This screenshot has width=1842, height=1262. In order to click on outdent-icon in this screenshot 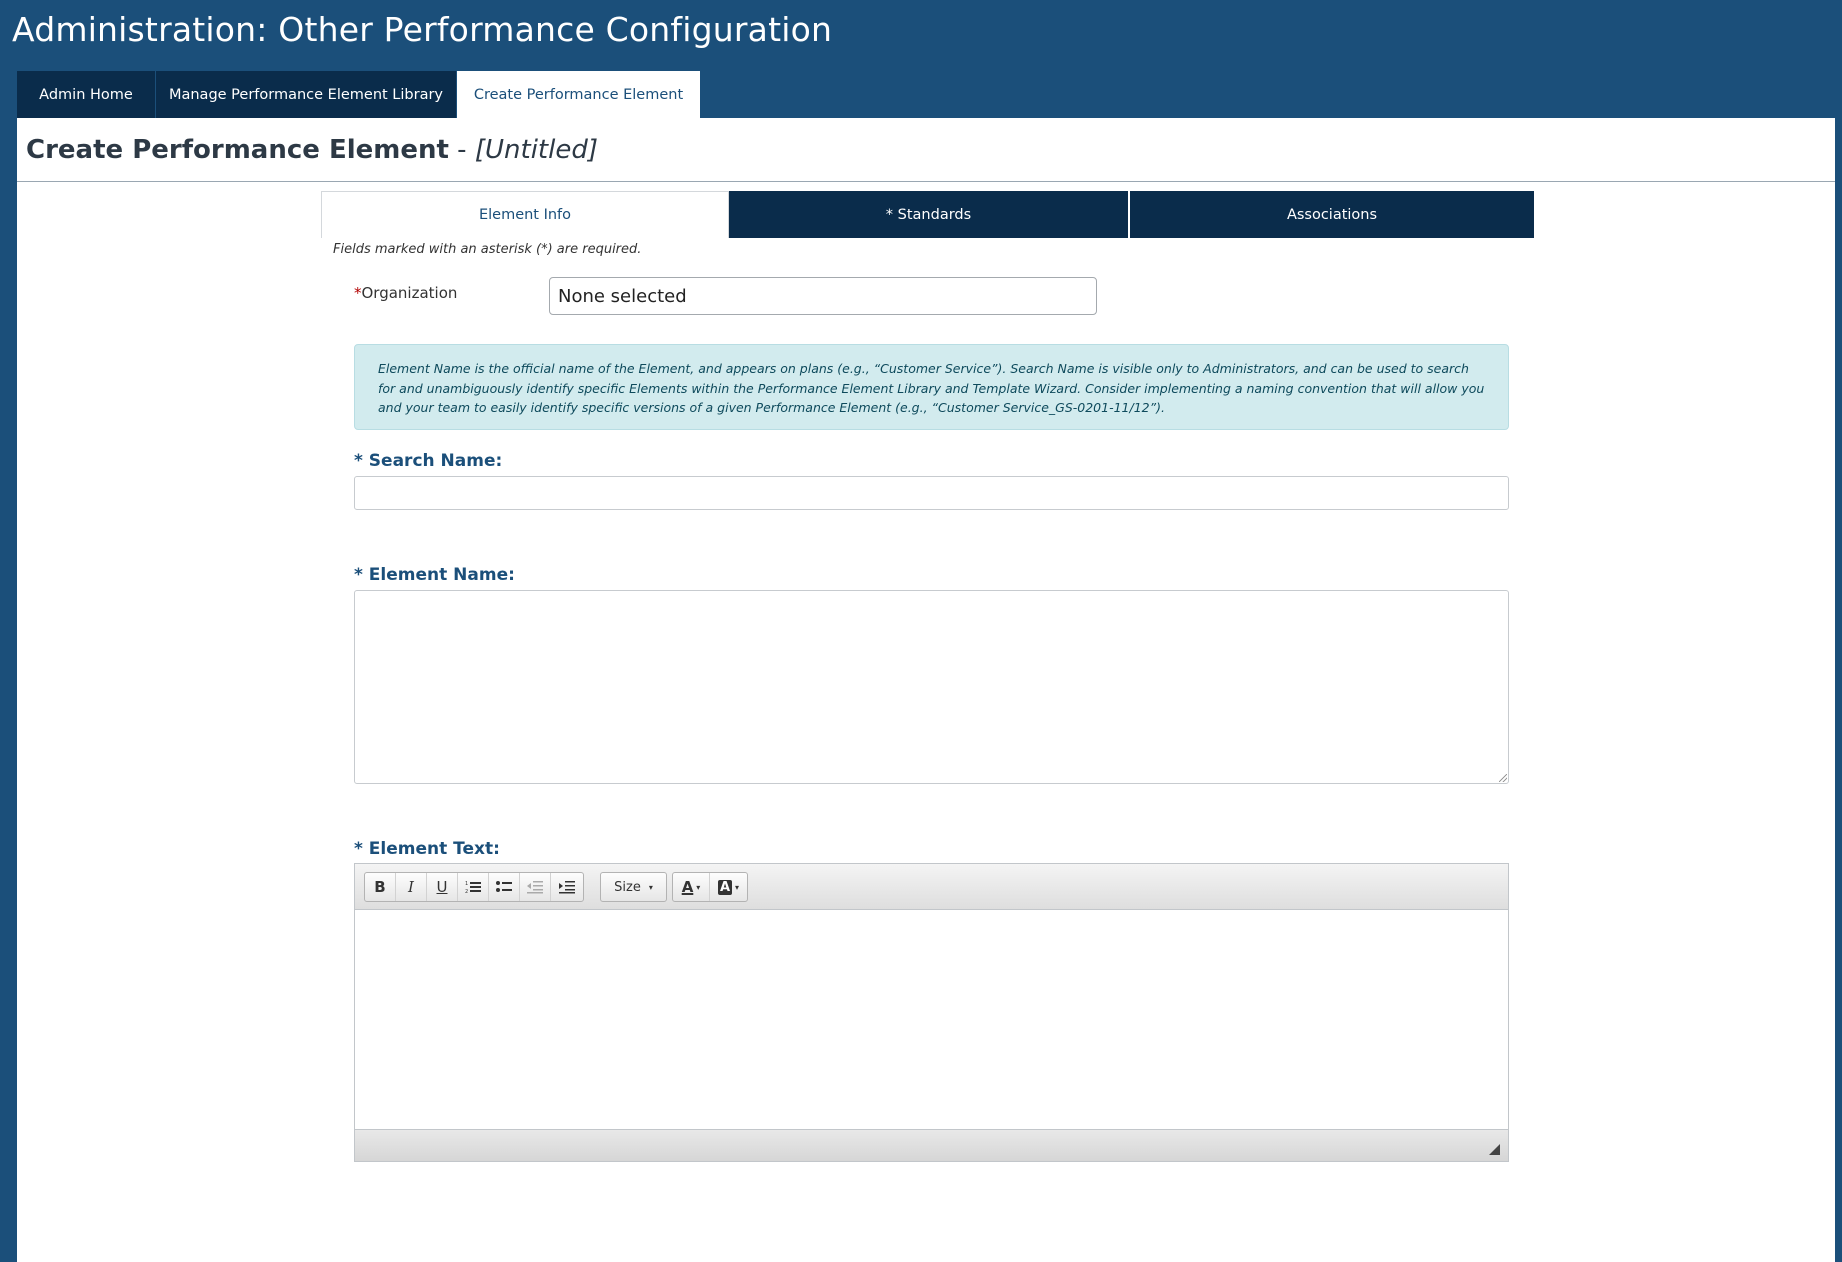, I will do `click(535, 887)`.